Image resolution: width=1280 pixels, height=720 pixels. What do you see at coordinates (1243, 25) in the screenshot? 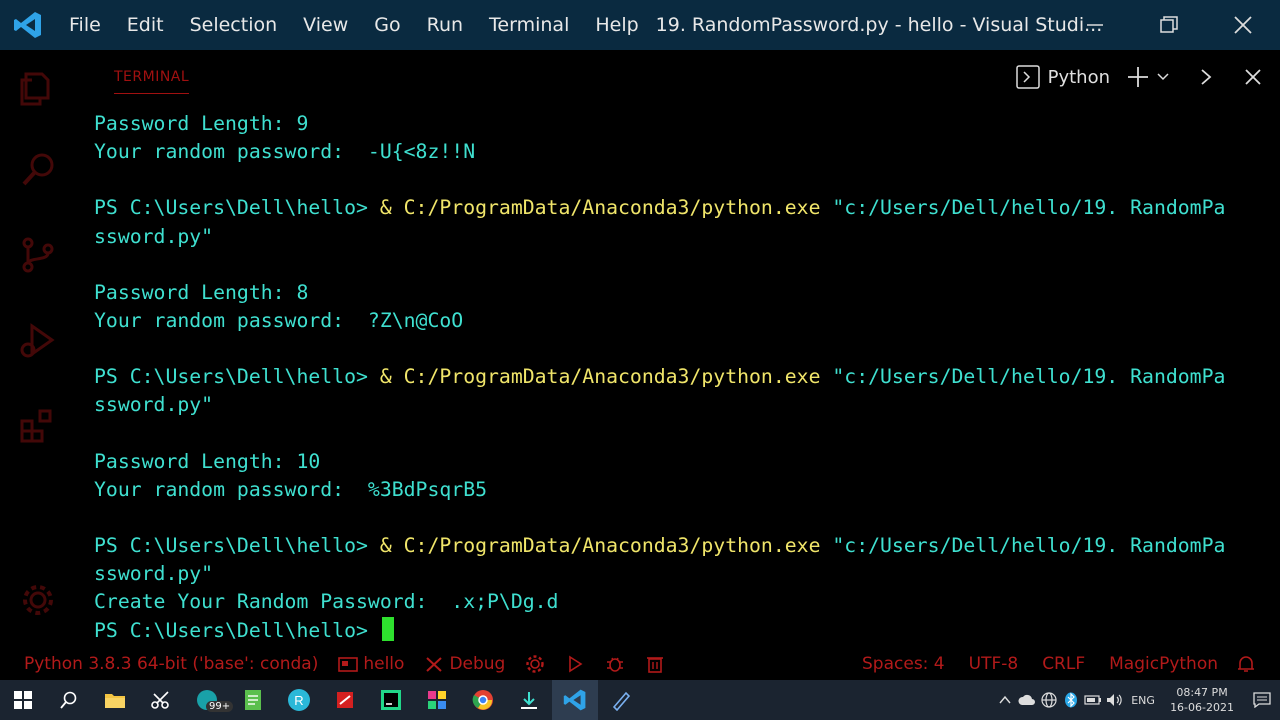
I see `close-window-button` at bounding box center [1243, 25].